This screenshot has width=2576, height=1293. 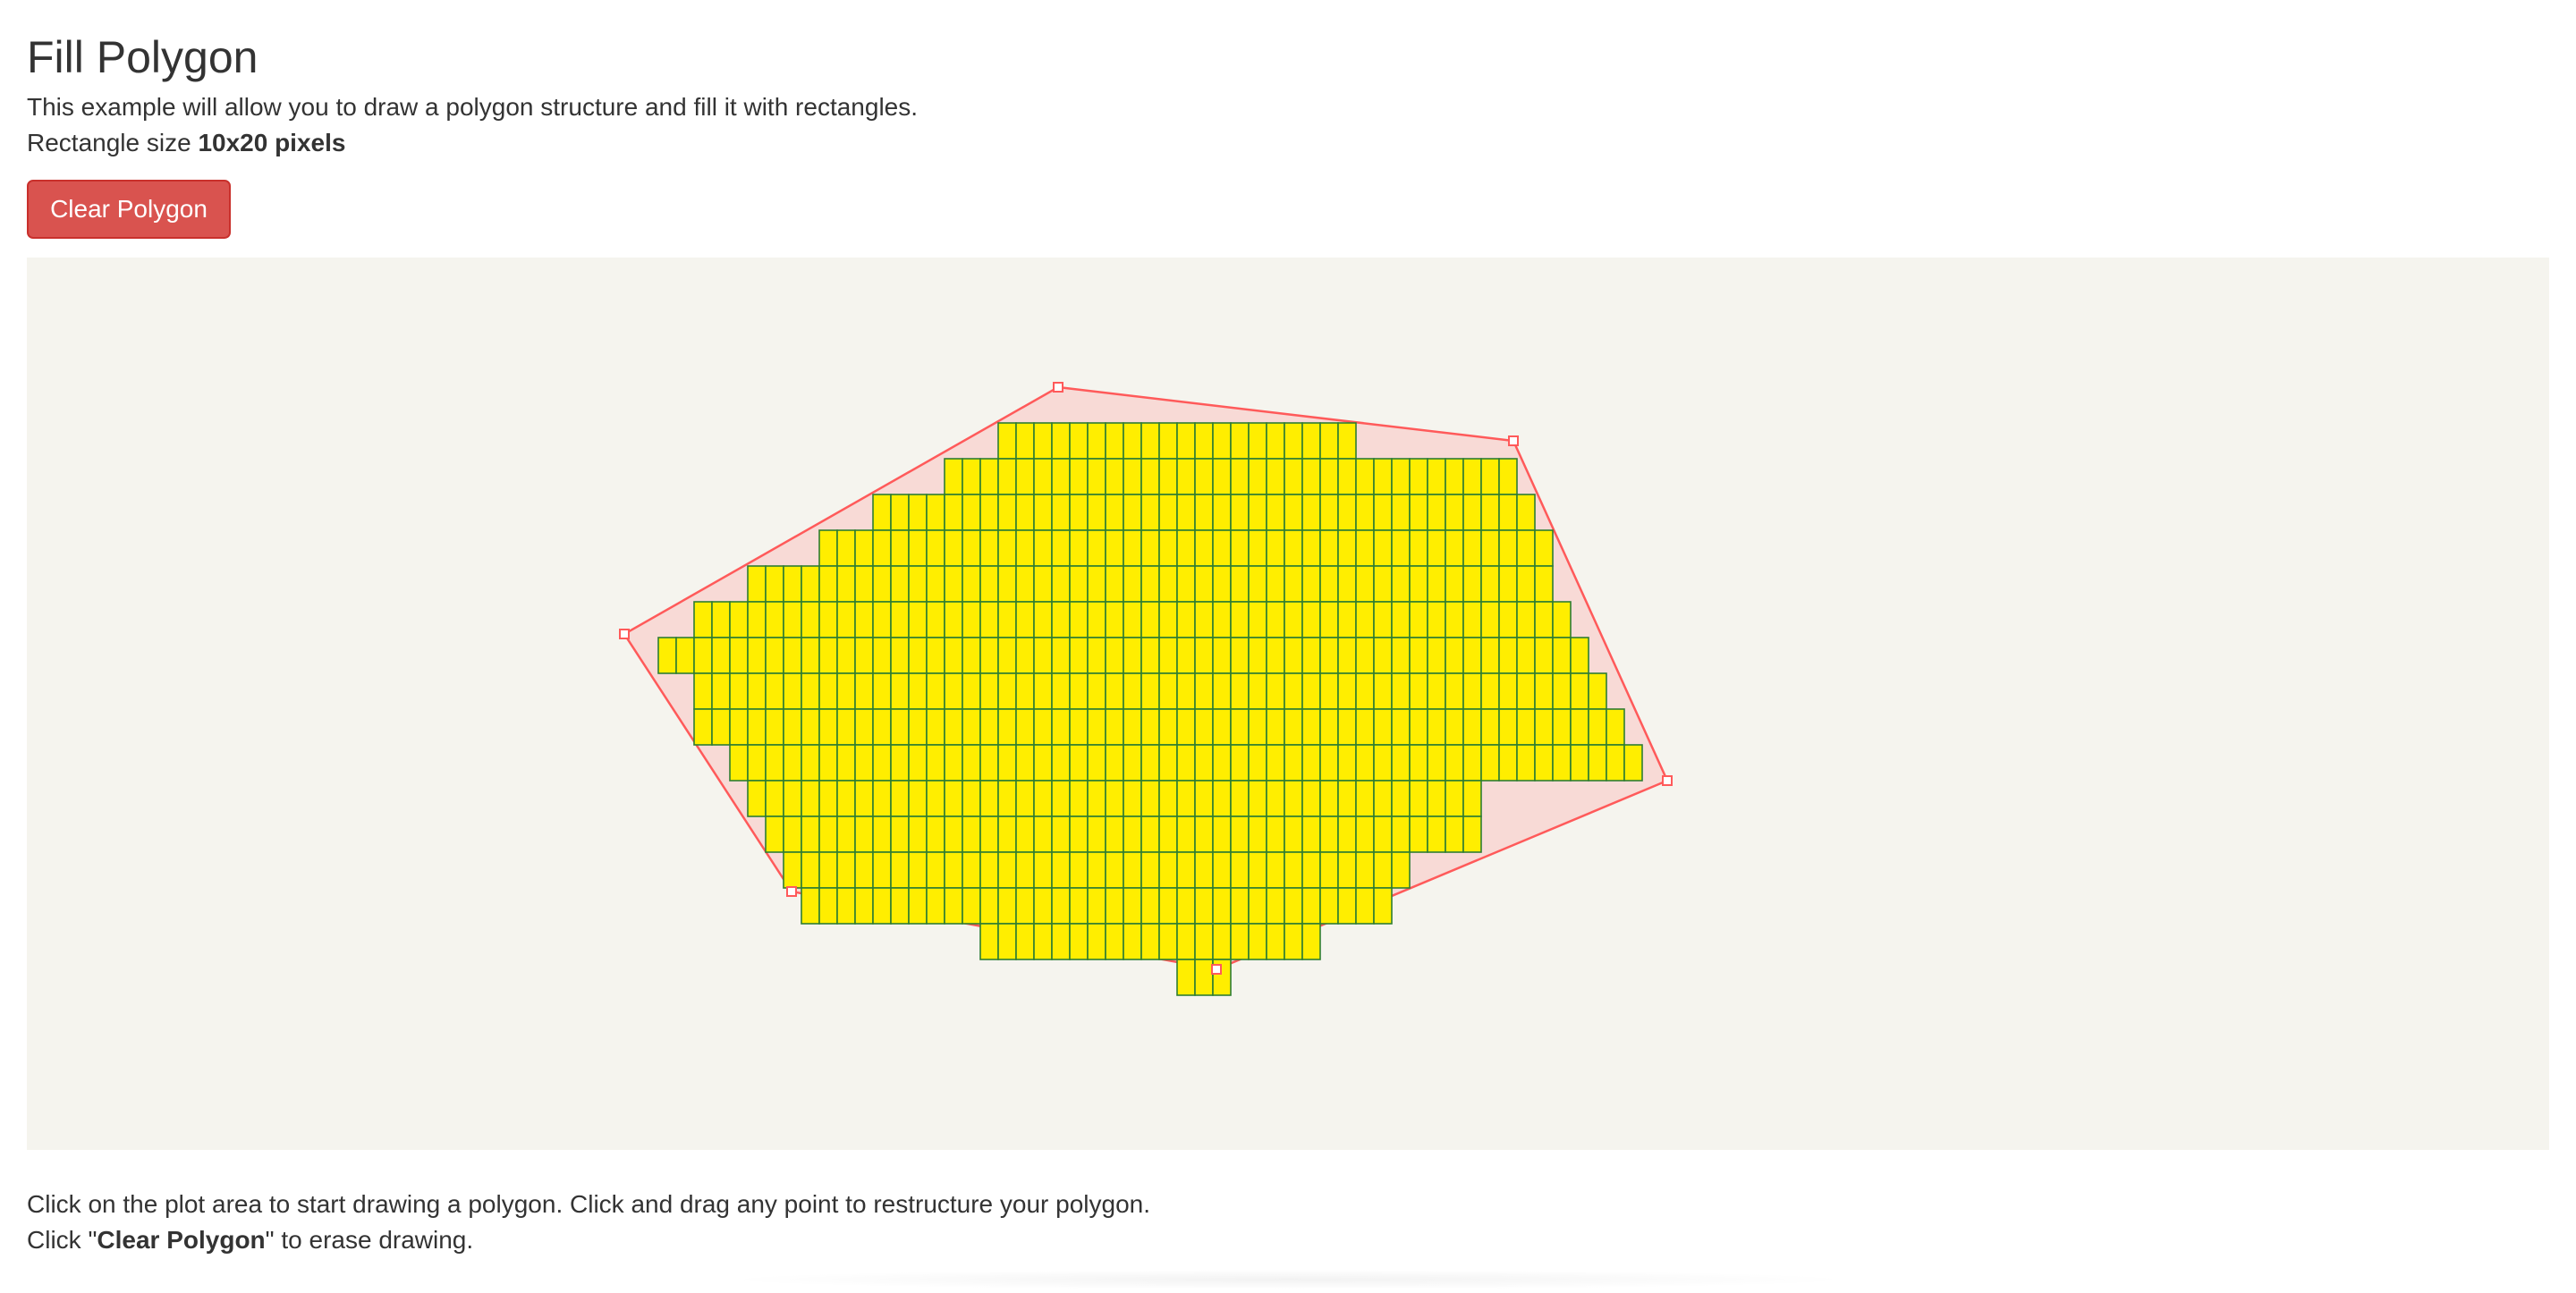 What do you see at coordinates (113, 143) in the screenshot?
I see `rectangle-size-label: Rectangle size` at bounding box center [113, 143].